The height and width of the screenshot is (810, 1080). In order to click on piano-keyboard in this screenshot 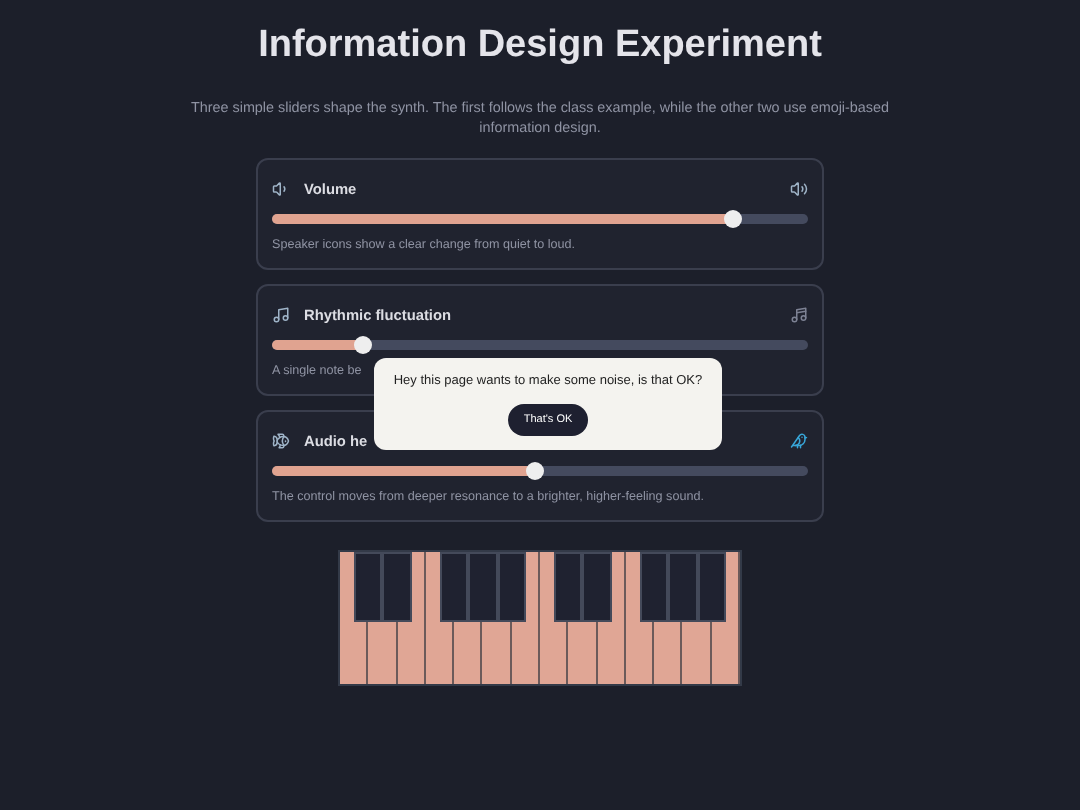, I will do `click(540, 618)`.